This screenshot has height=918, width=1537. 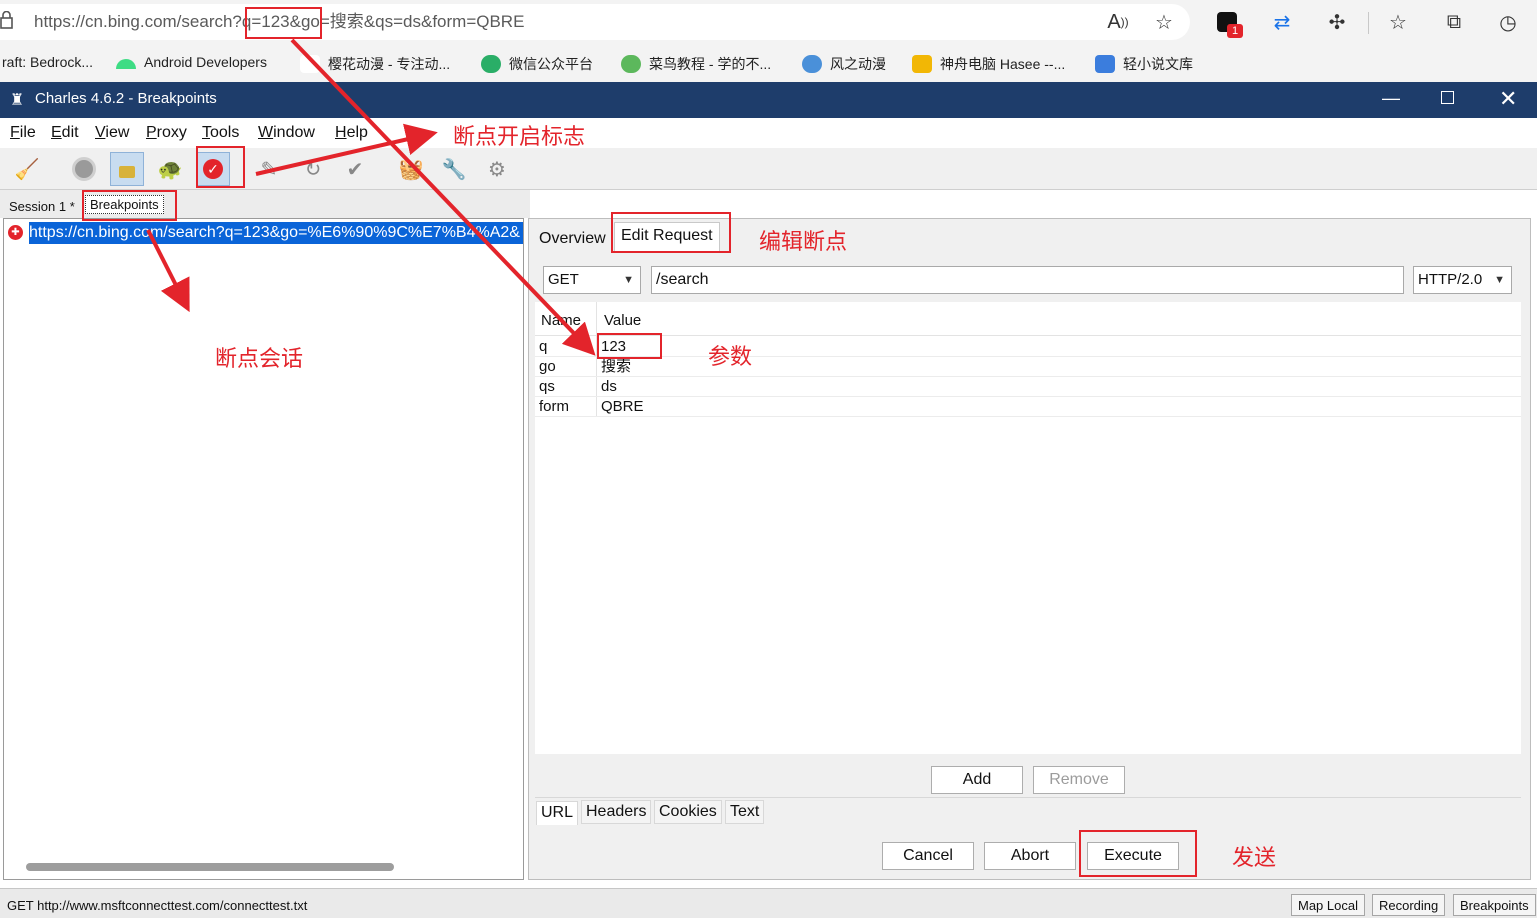 I want to click on android-icon, so click(x=126, y=64).